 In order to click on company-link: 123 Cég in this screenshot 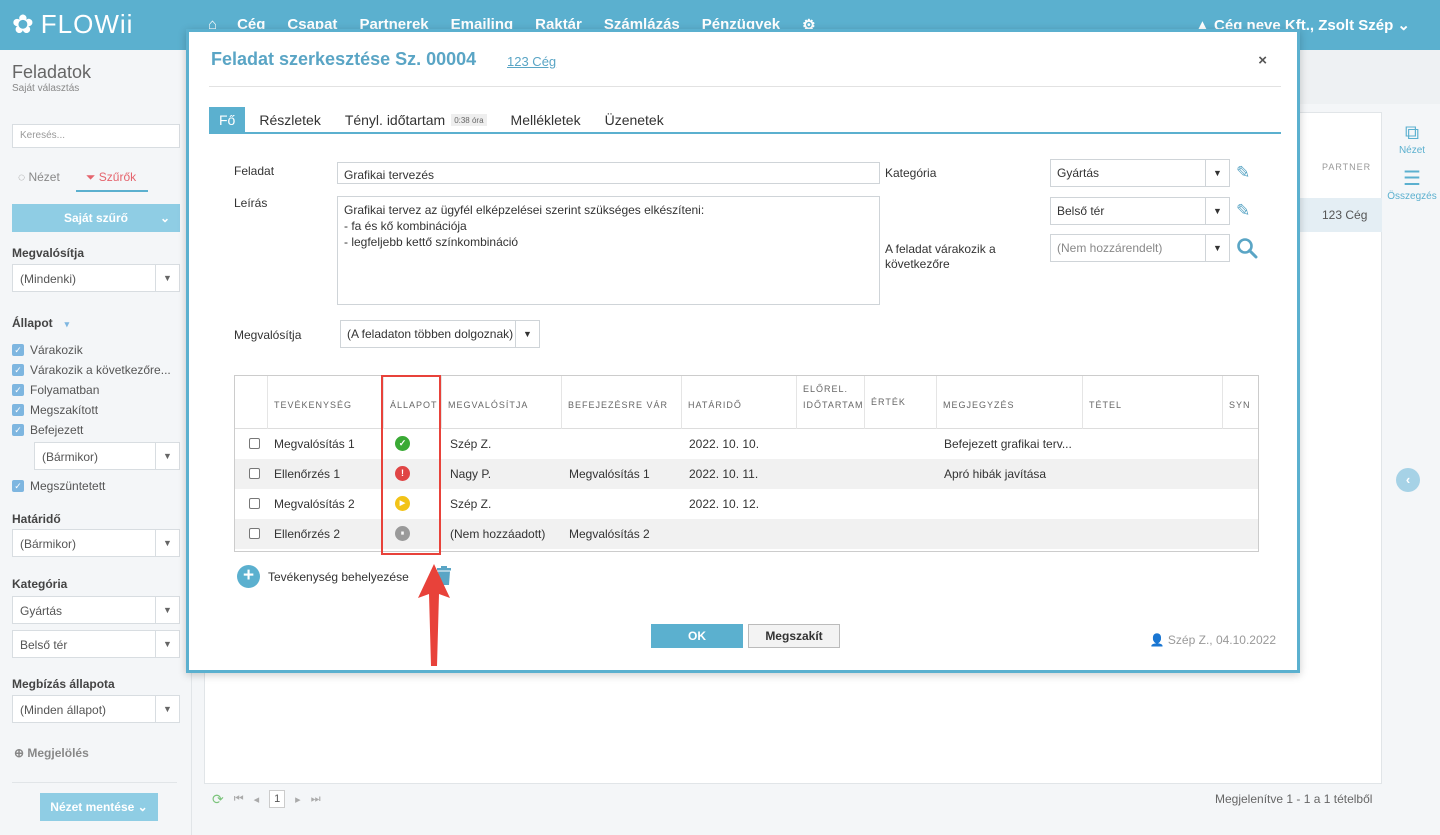, I will do `click(531, 61)`.